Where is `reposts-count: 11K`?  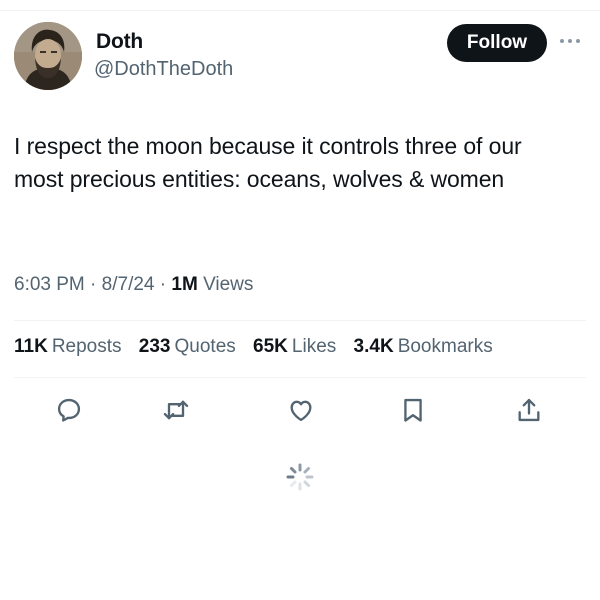 reposts-count: 11K is located at coordinates (31, 346).